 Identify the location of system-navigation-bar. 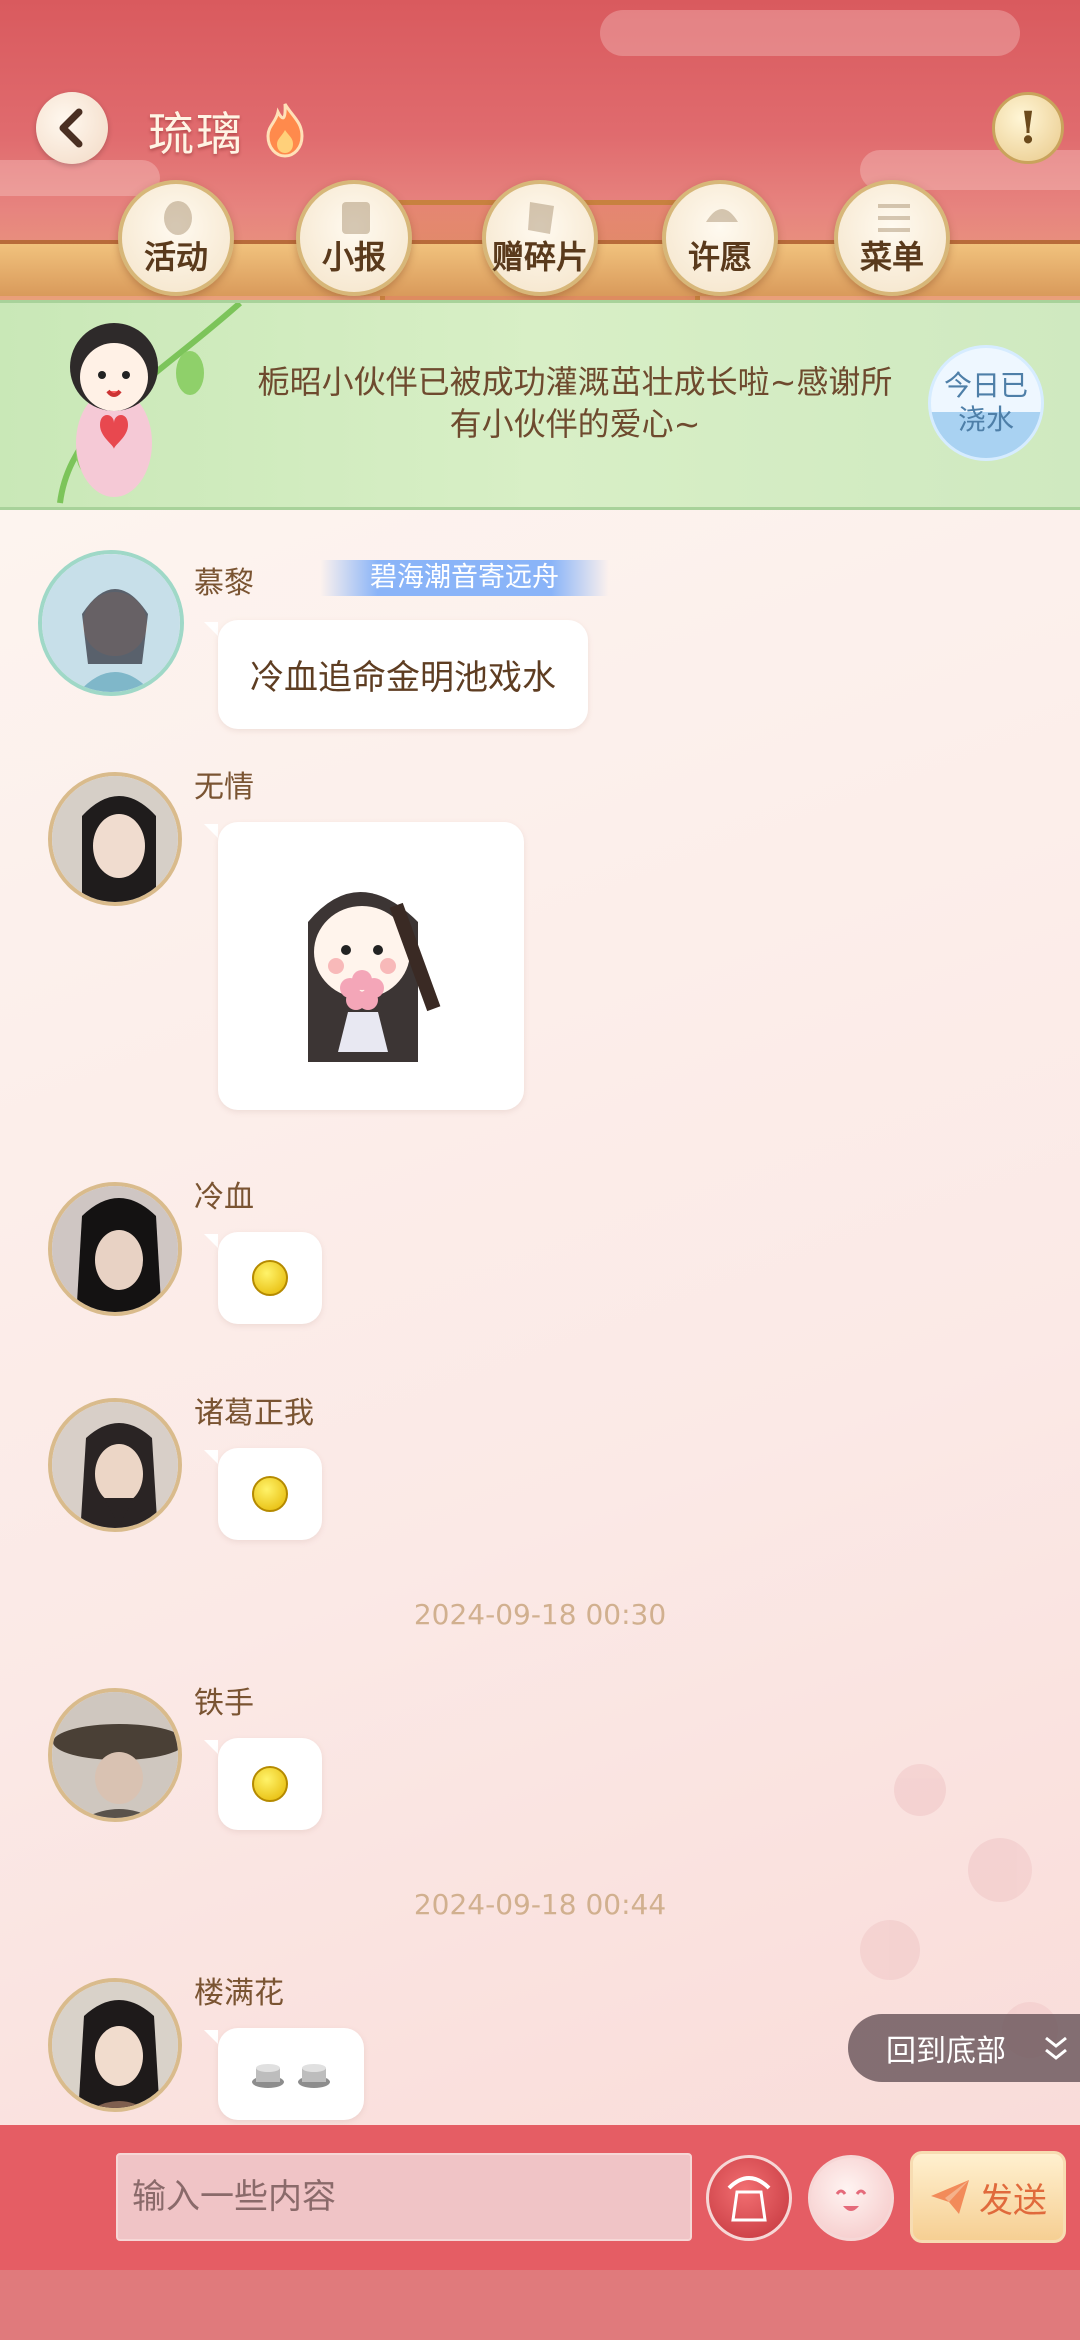
(540, 2305).